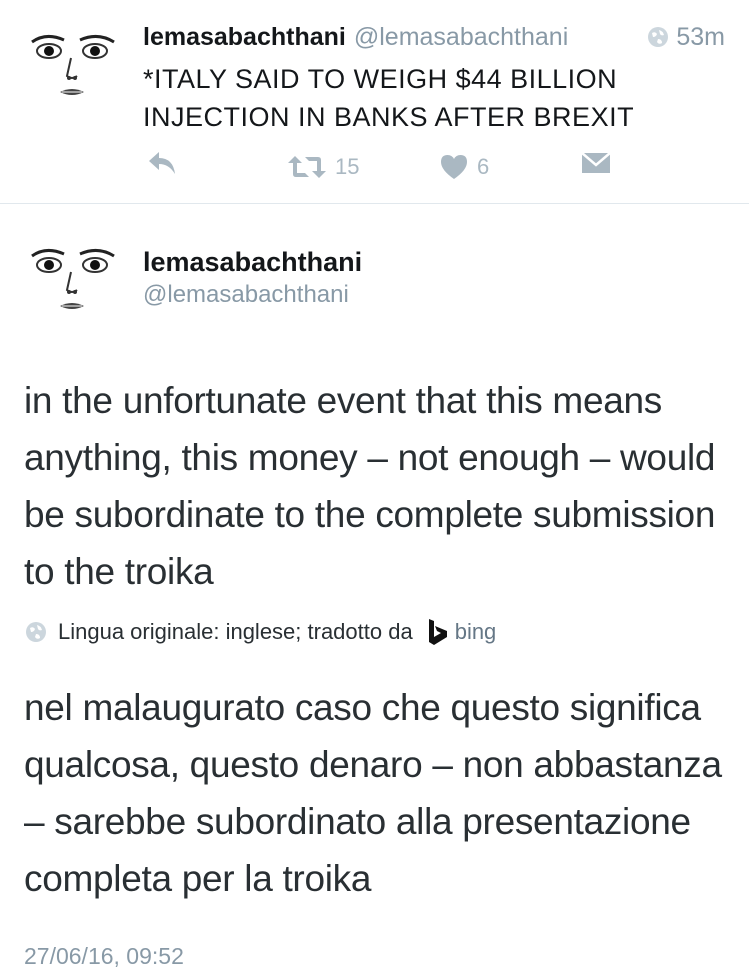  I want to click on reply-button, so click(162, 163).